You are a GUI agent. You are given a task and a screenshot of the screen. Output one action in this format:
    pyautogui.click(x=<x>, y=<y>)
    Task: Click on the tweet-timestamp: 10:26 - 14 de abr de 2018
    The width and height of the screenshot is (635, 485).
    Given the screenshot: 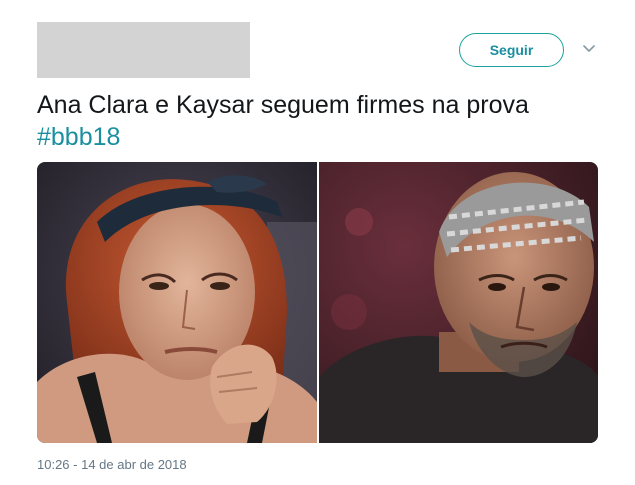 What is the action you would take?
    pyautogui.click(x=112, y=464)
    